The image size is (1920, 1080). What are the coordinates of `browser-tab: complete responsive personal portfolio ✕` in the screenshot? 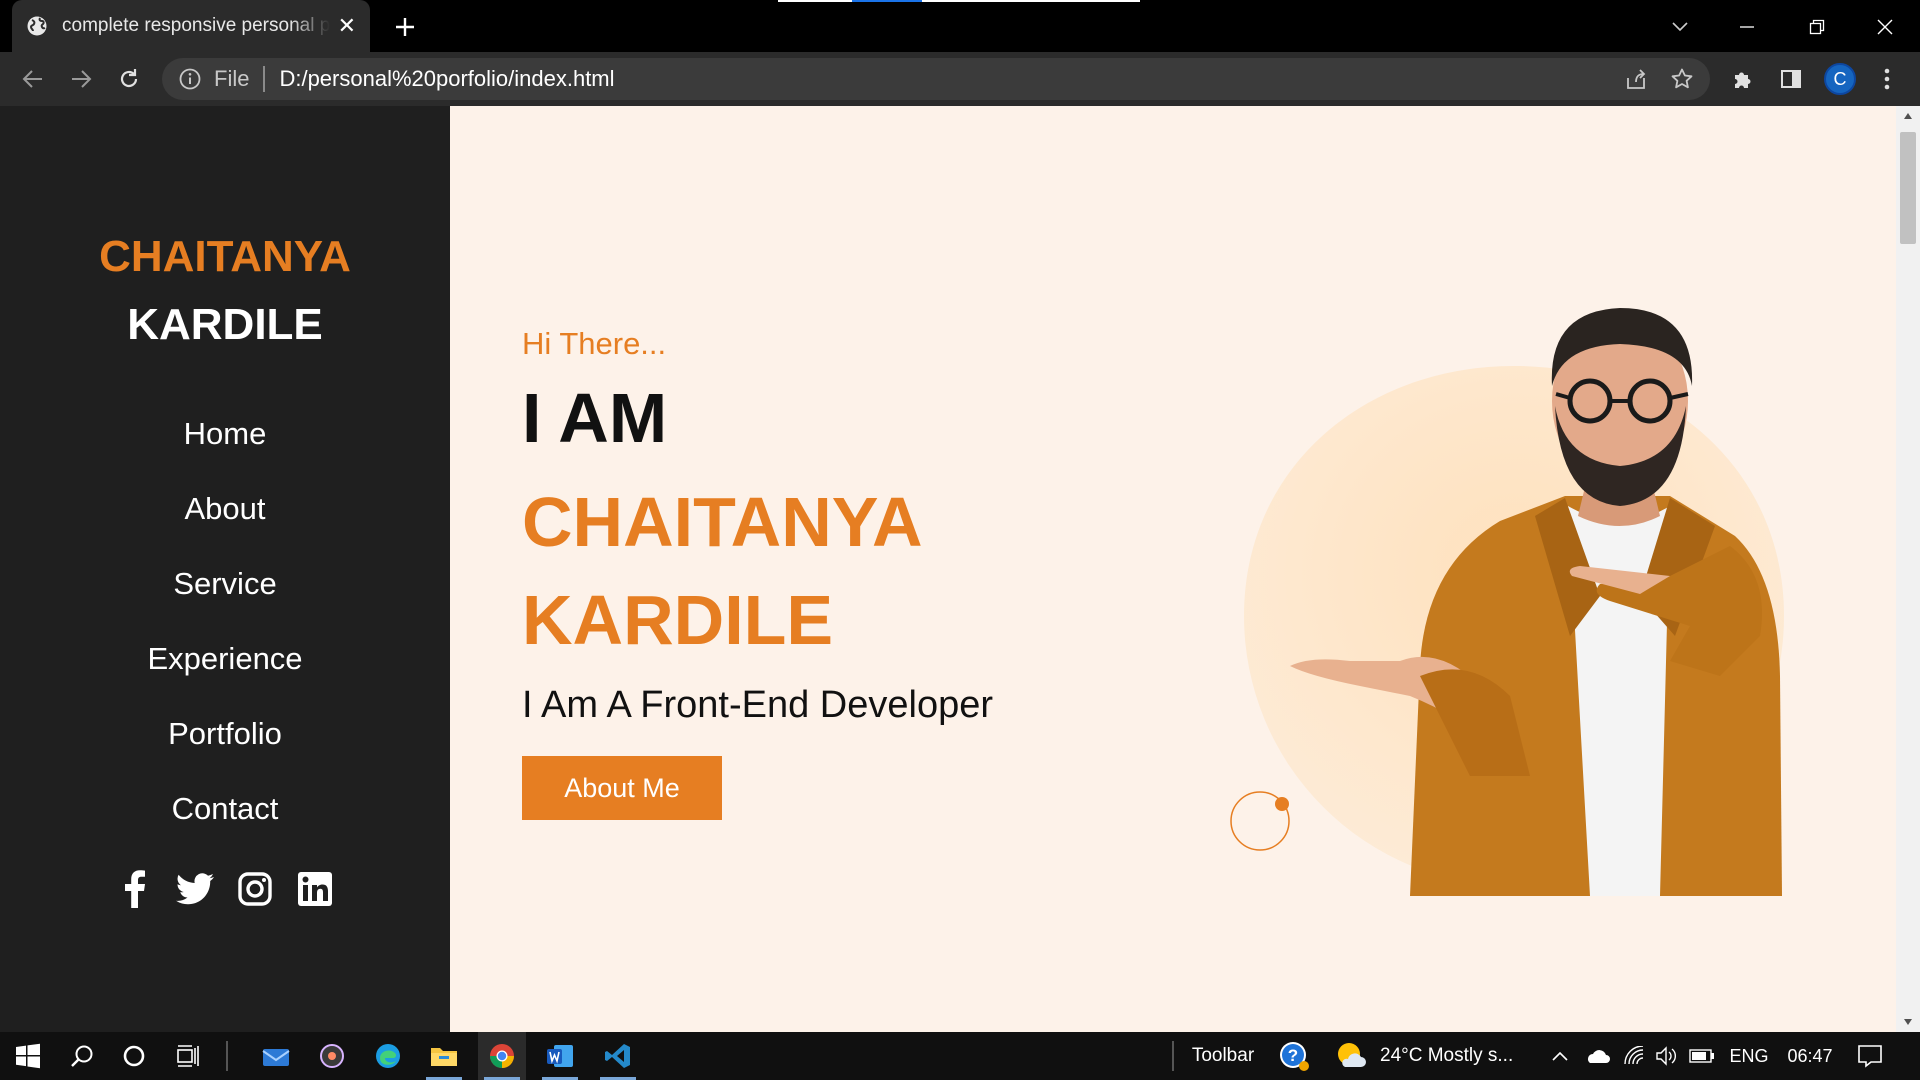 It's located at (191, 26).